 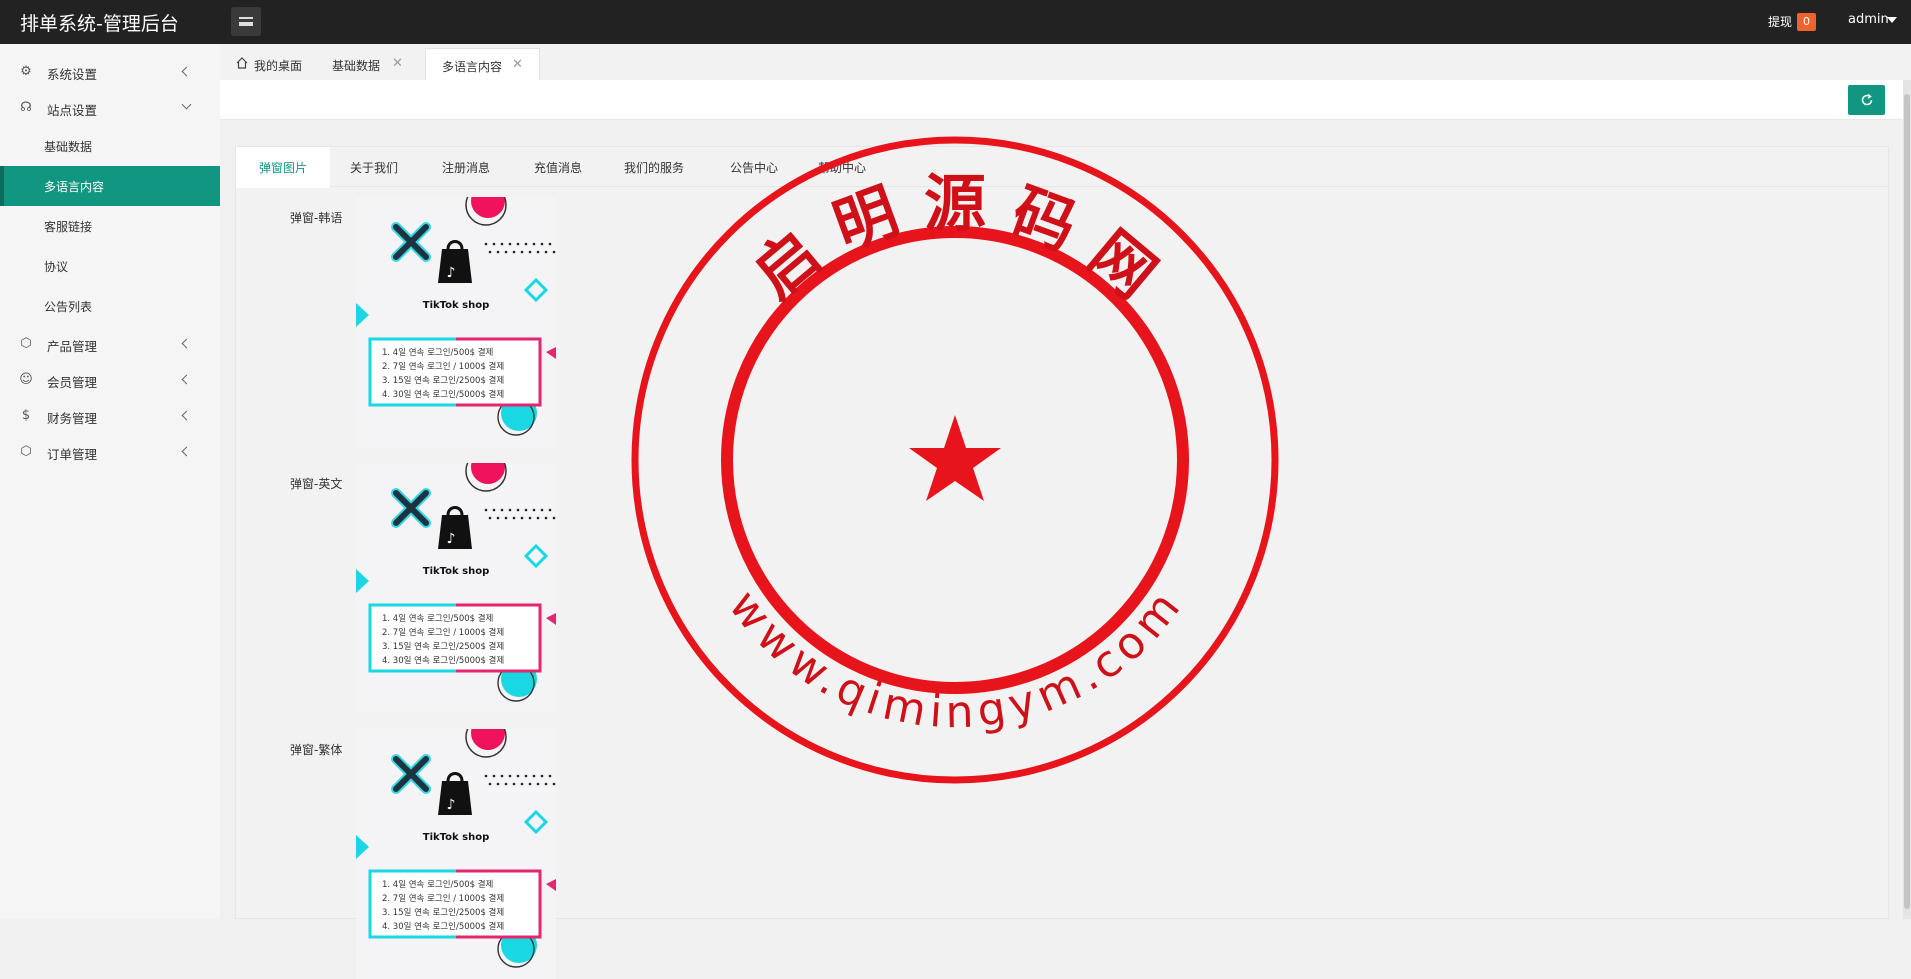 I want to click on chevron-down-icon, so click(x=186, y=104).